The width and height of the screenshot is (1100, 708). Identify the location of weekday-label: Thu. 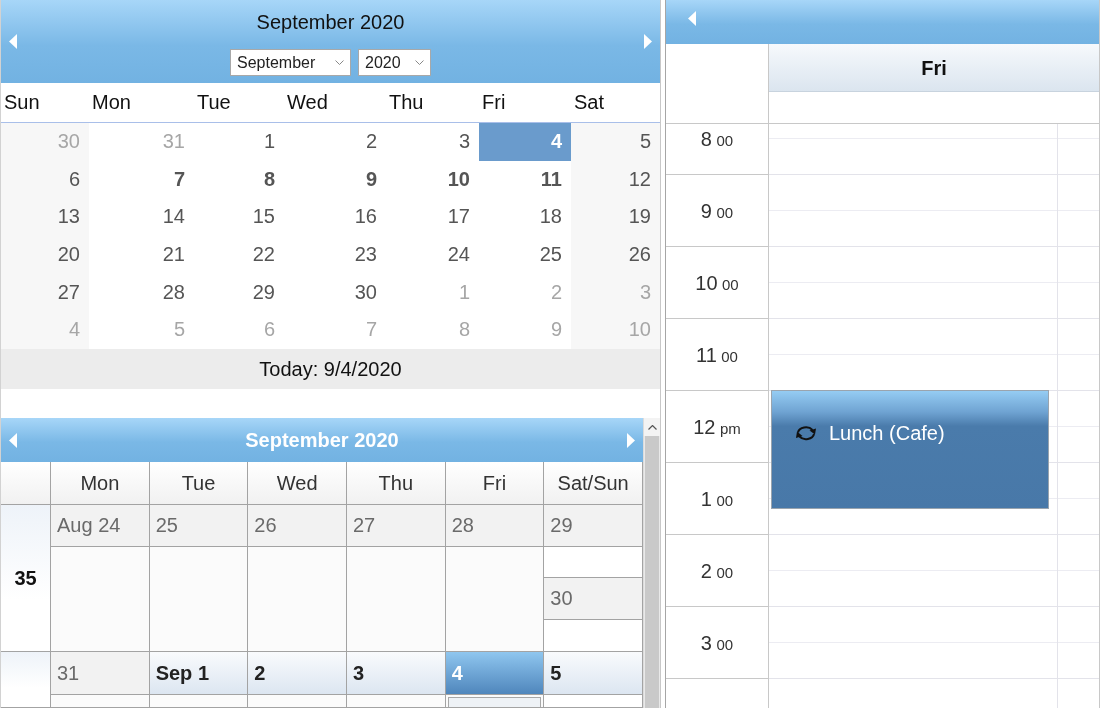
(406, 102).